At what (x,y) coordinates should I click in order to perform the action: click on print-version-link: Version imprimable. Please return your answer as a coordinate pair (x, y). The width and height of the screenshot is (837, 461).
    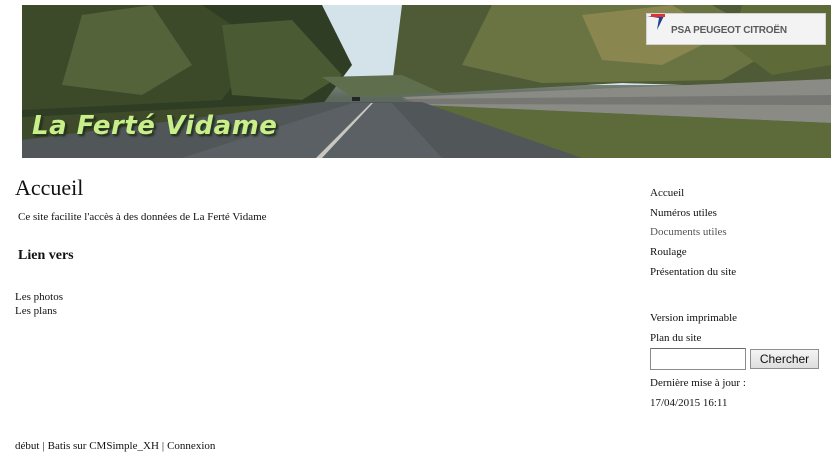
    Looking at the image, I should click on (693, 321).